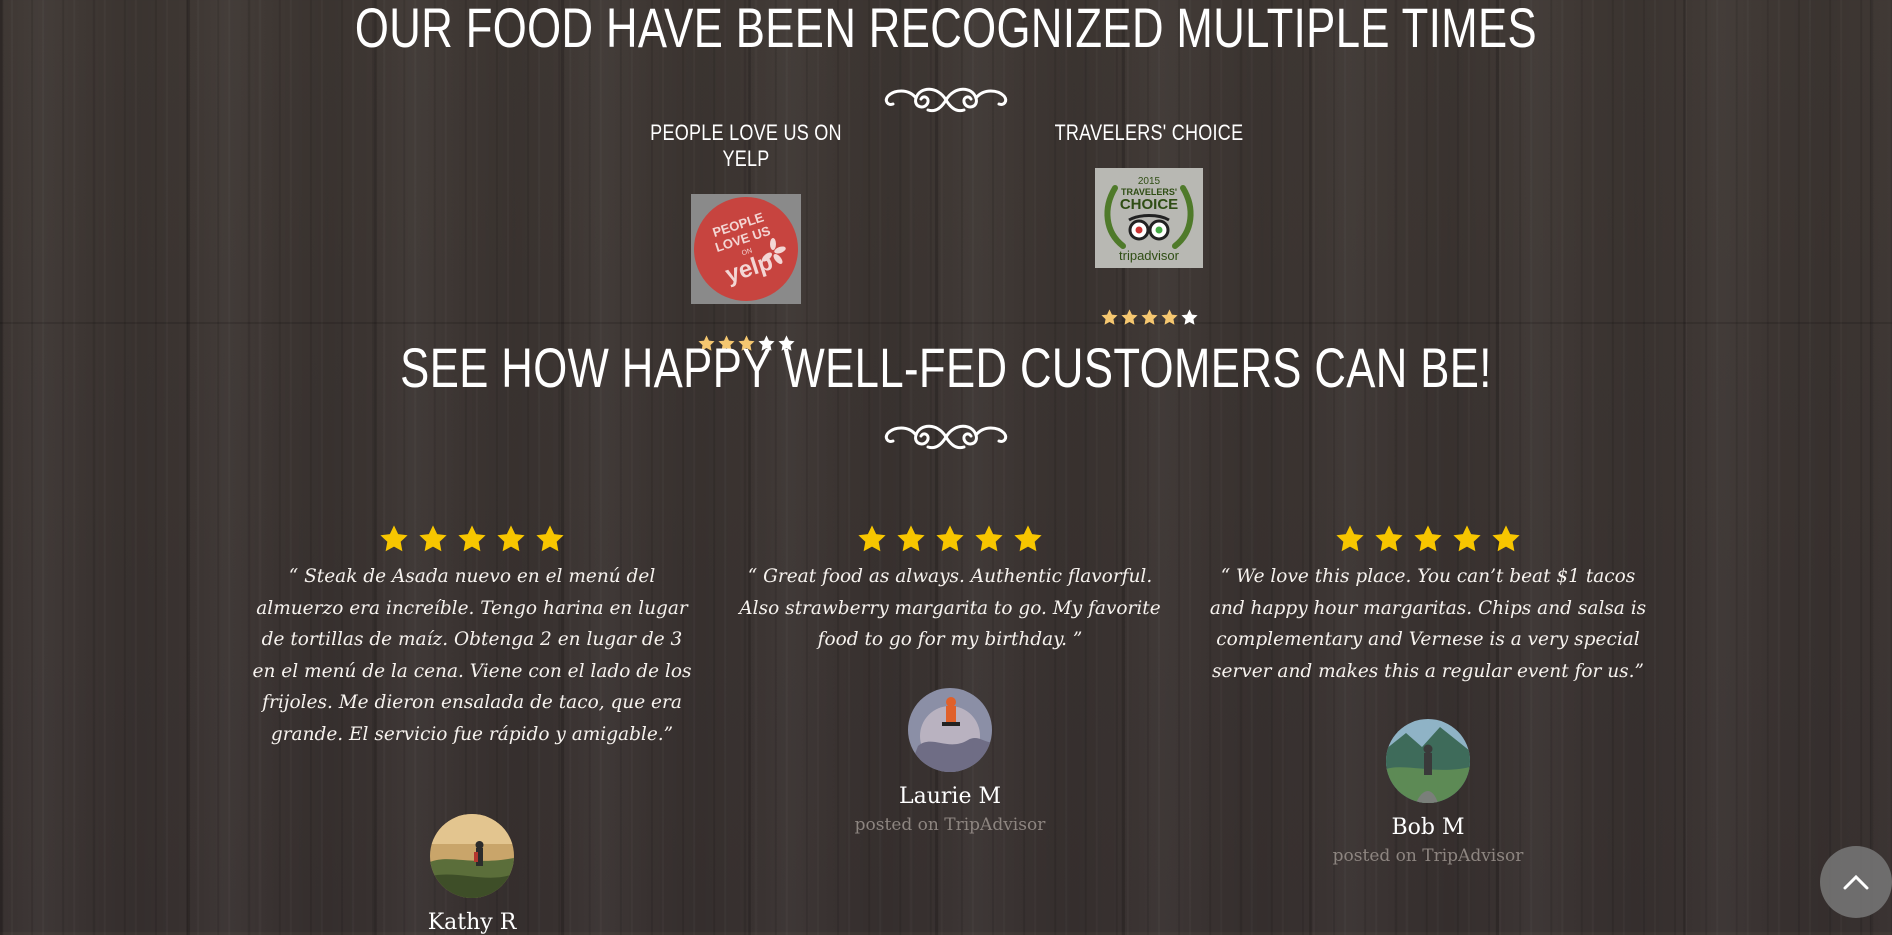 The width and height of the screenshot is (1892, 935). Describe the element at coordinates (1149, 132) in the screenshot. I see `award-title: TRAVELERS' CHOICE` at that location.